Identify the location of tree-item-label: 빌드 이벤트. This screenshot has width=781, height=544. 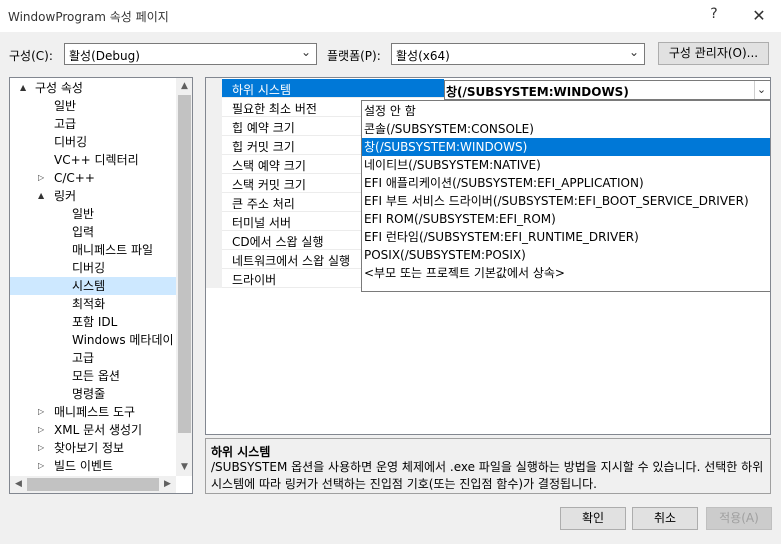
(84, 466).